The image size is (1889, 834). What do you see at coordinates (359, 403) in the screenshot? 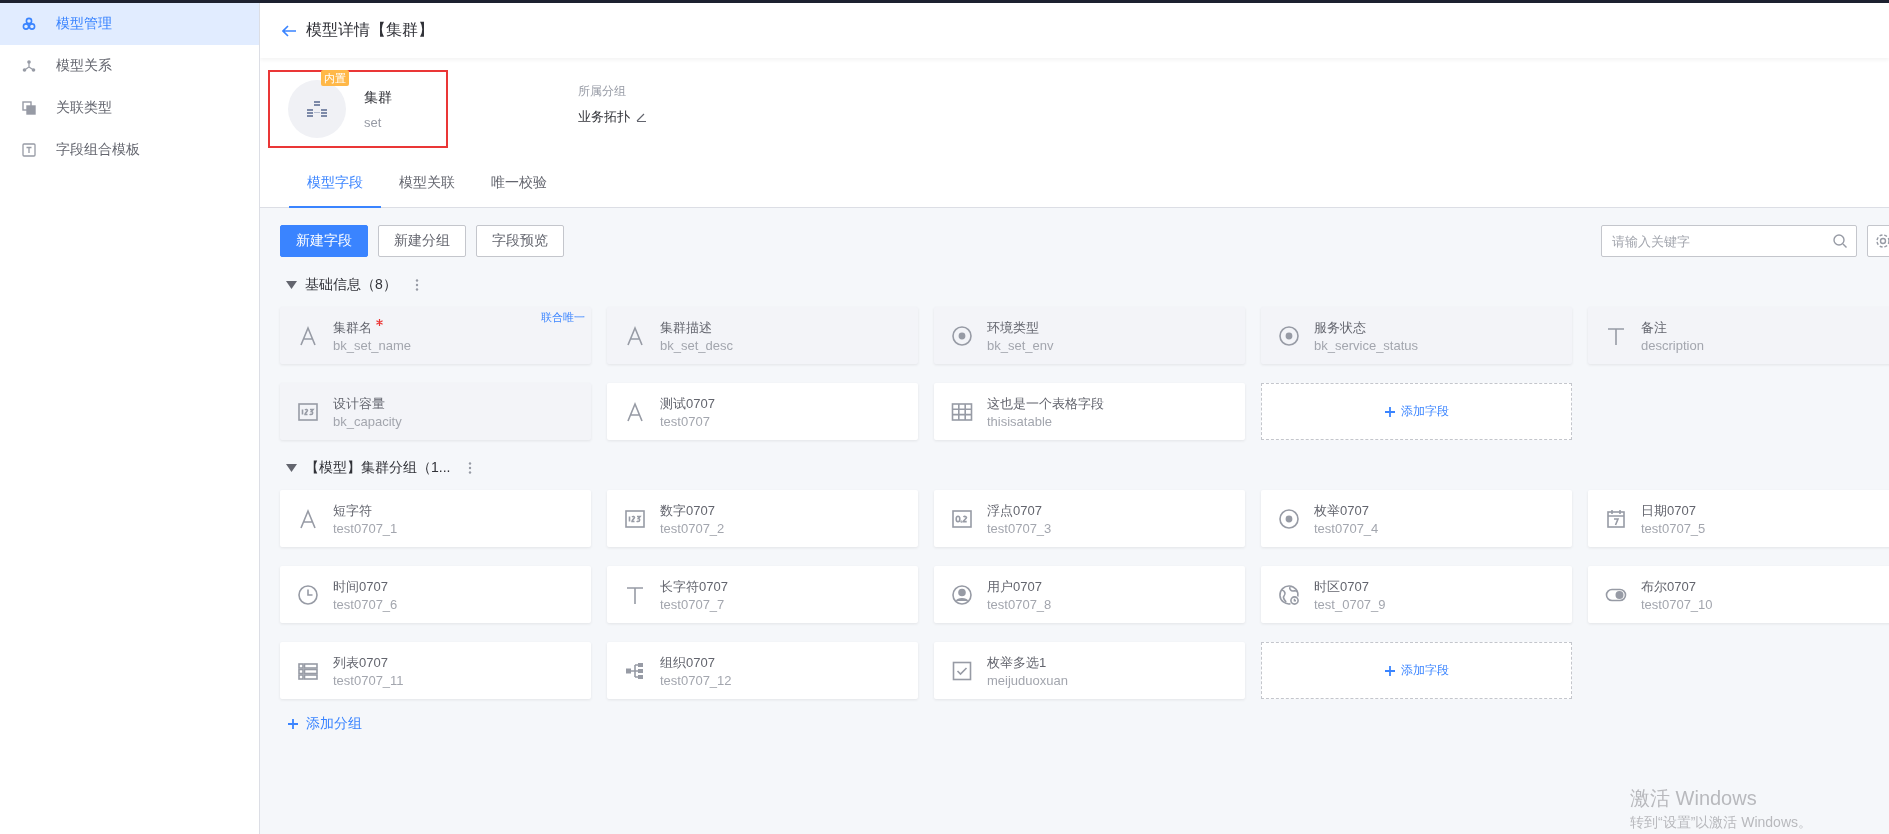
I see `field-name: 设计容量` at bounding box center [359, 403].